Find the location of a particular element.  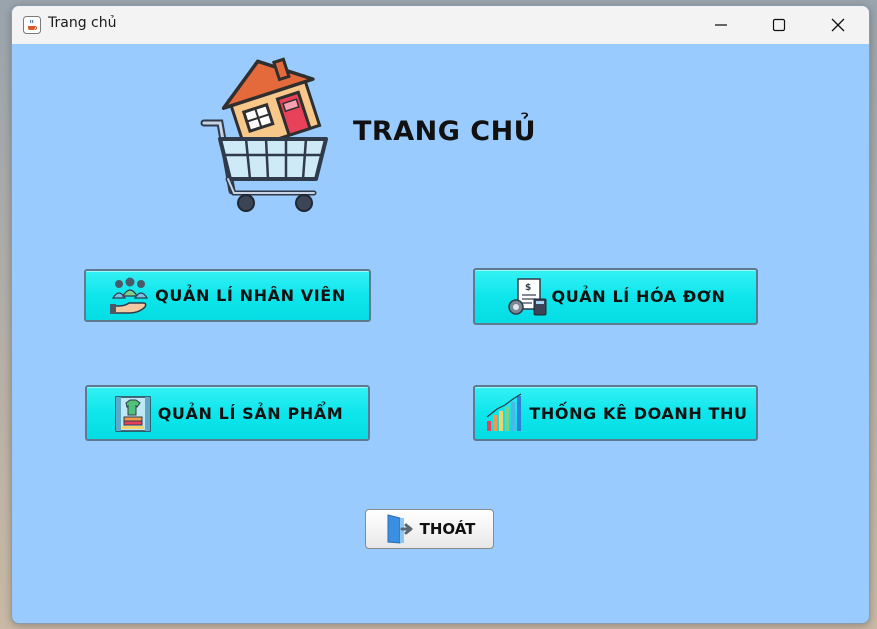

staff-management-icon is located at coordinates (129, 295).